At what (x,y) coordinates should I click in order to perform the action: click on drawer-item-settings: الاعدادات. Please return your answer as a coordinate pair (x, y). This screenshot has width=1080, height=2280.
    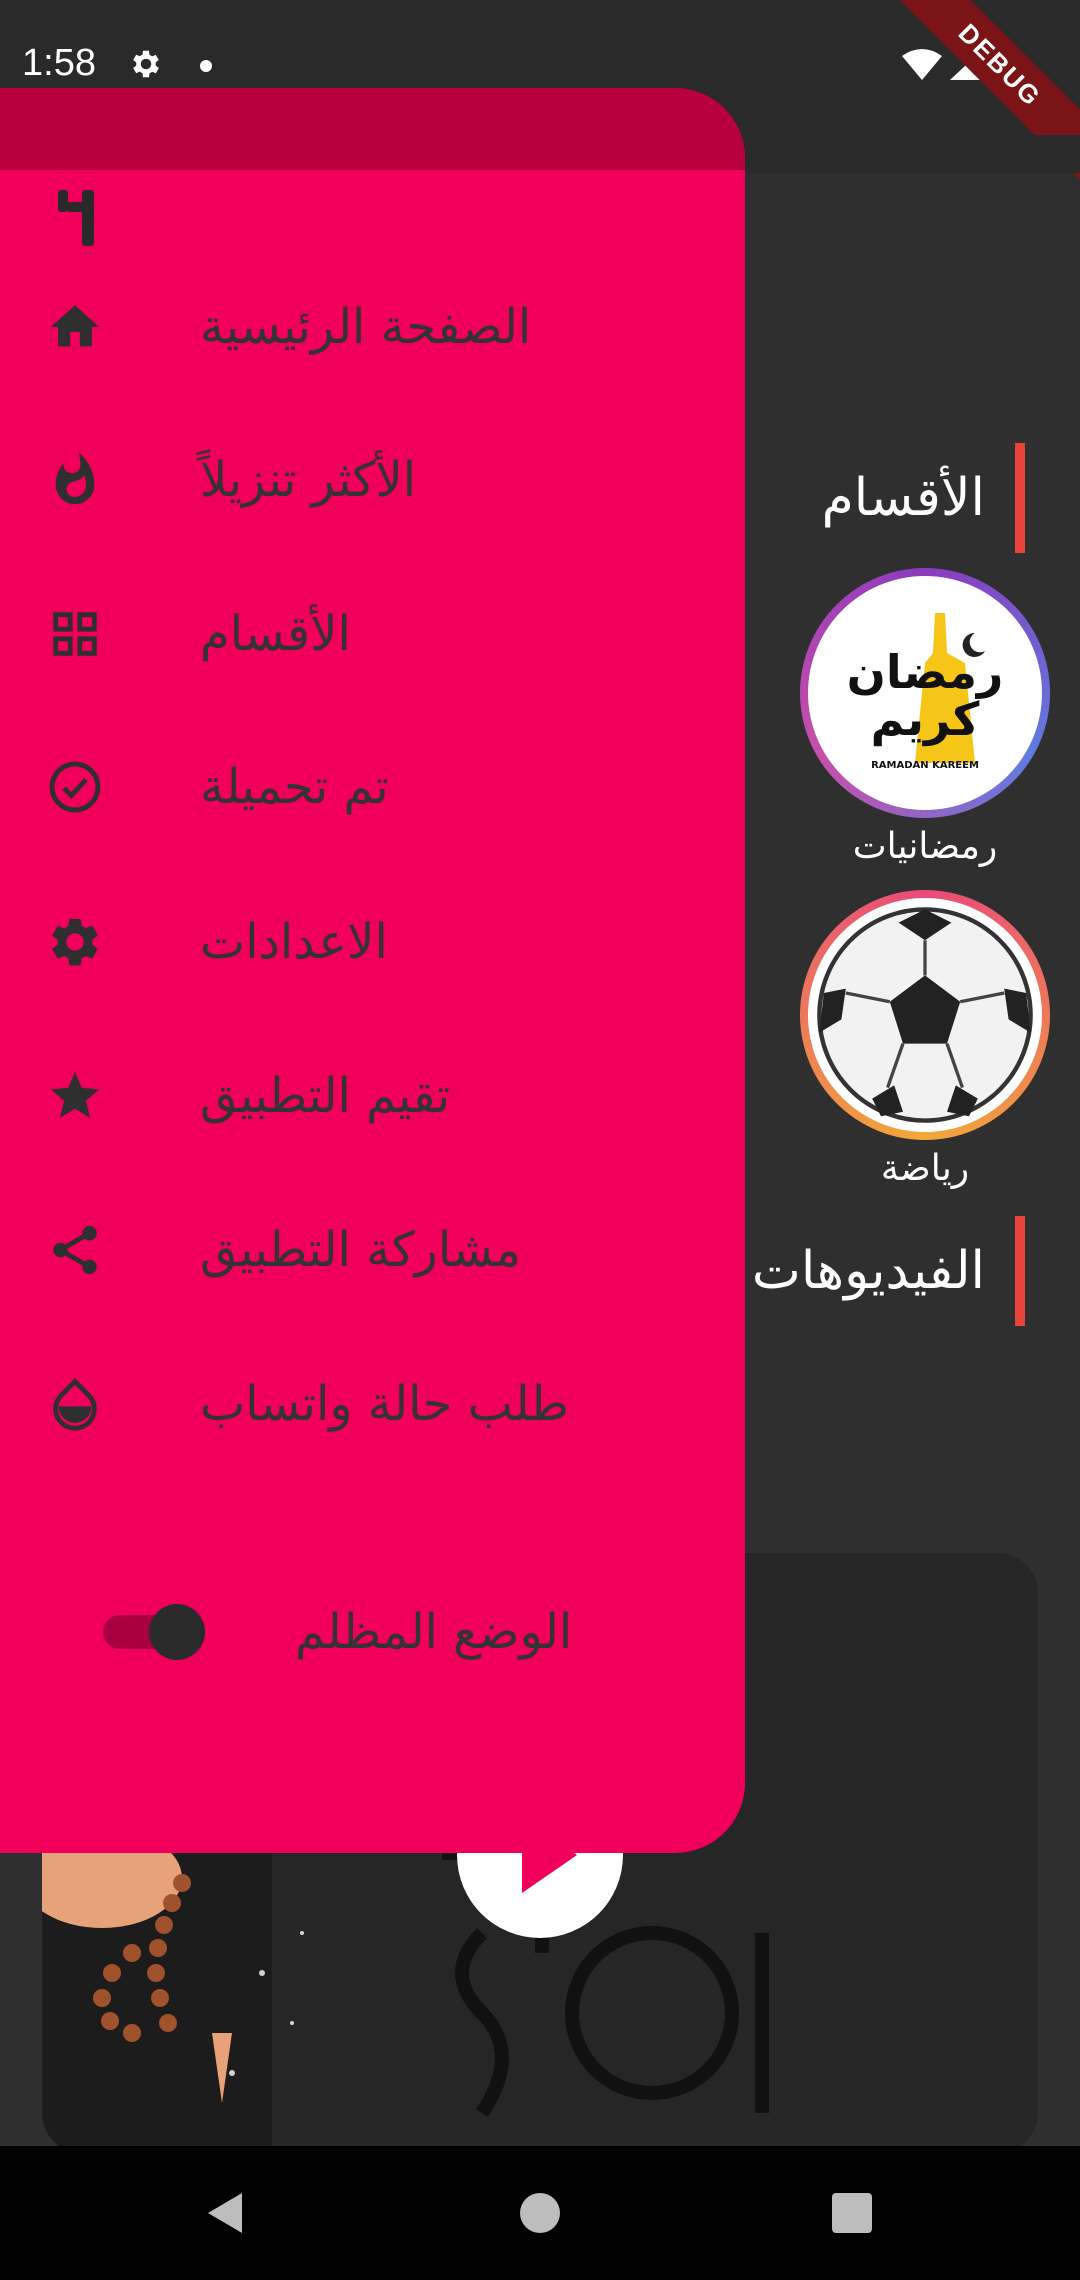
    Looking at the image, I should click on (372, 942).